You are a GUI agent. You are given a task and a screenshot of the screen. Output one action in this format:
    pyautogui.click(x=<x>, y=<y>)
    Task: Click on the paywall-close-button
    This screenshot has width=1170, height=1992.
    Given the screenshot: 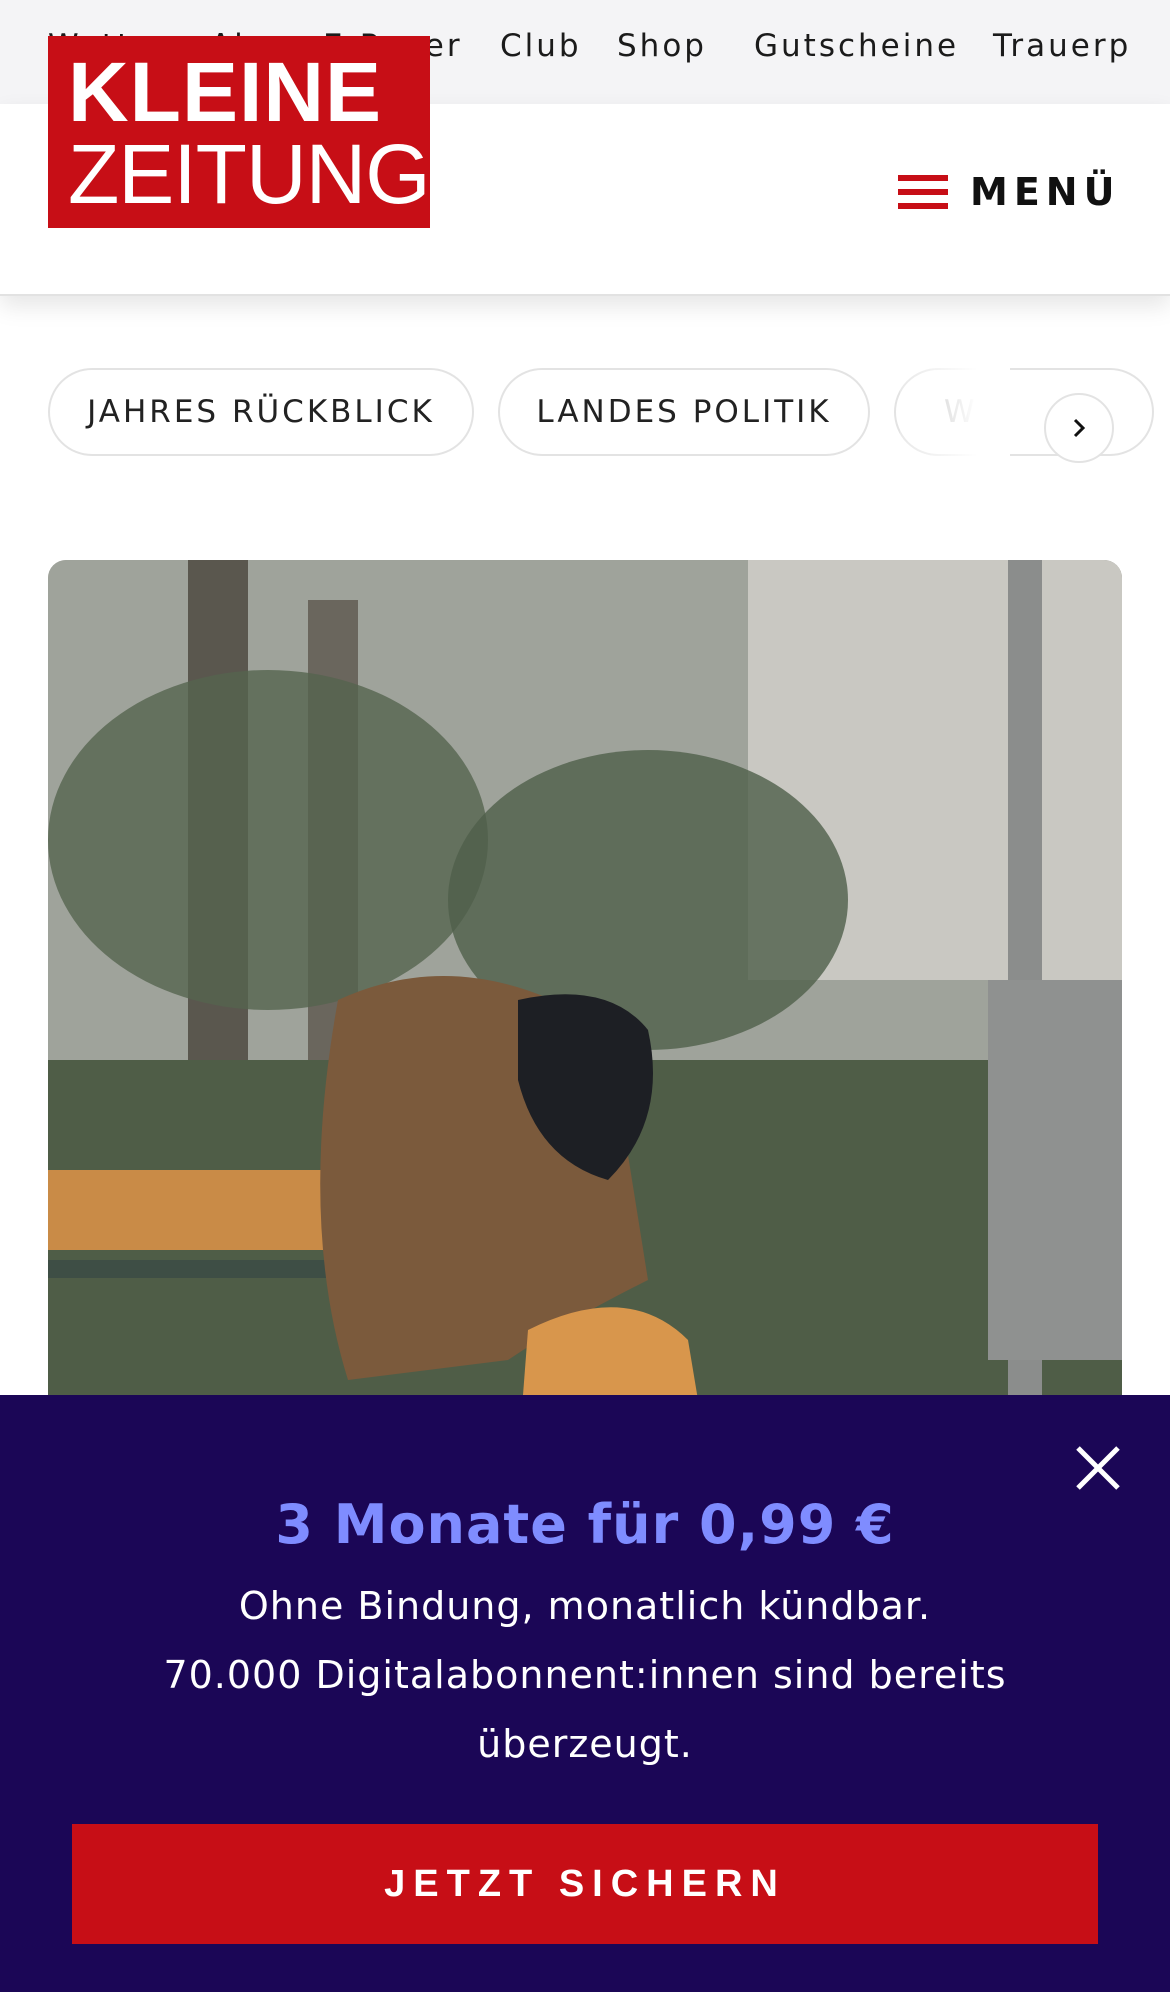 What is the action you would take?
    pyautogui.click(x=1098, y=1468)
    